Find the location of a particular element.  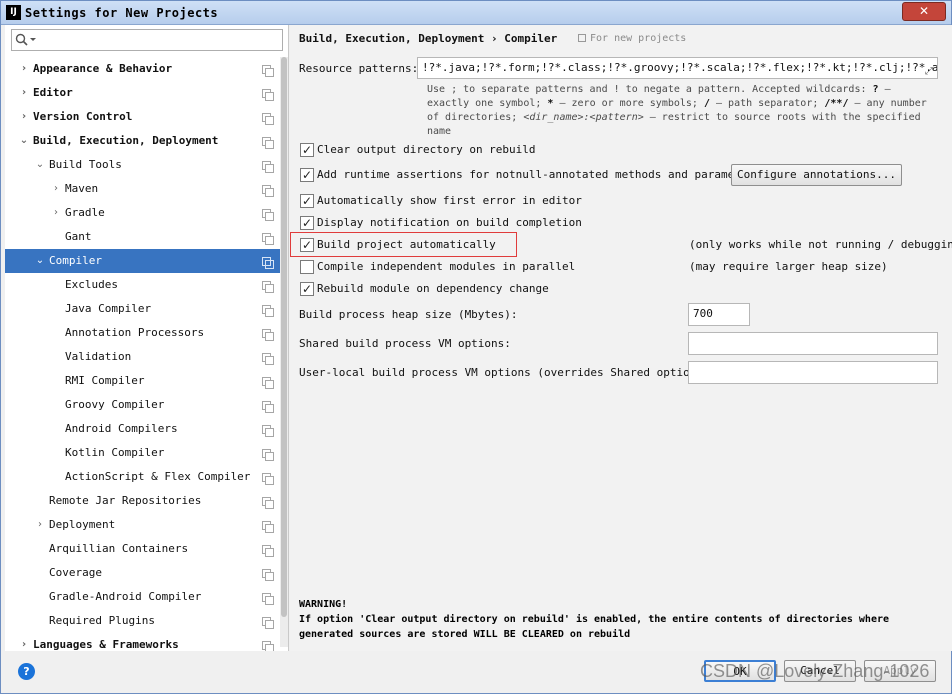

shared-vm-options-input is located at coordinates (813, 343).